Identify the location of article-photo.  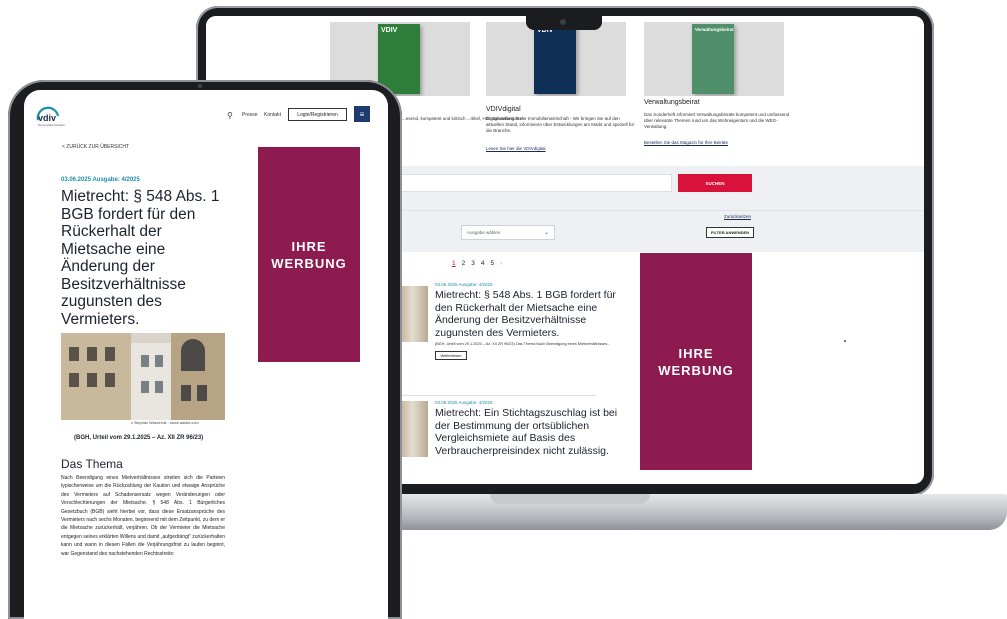
(143, 376).